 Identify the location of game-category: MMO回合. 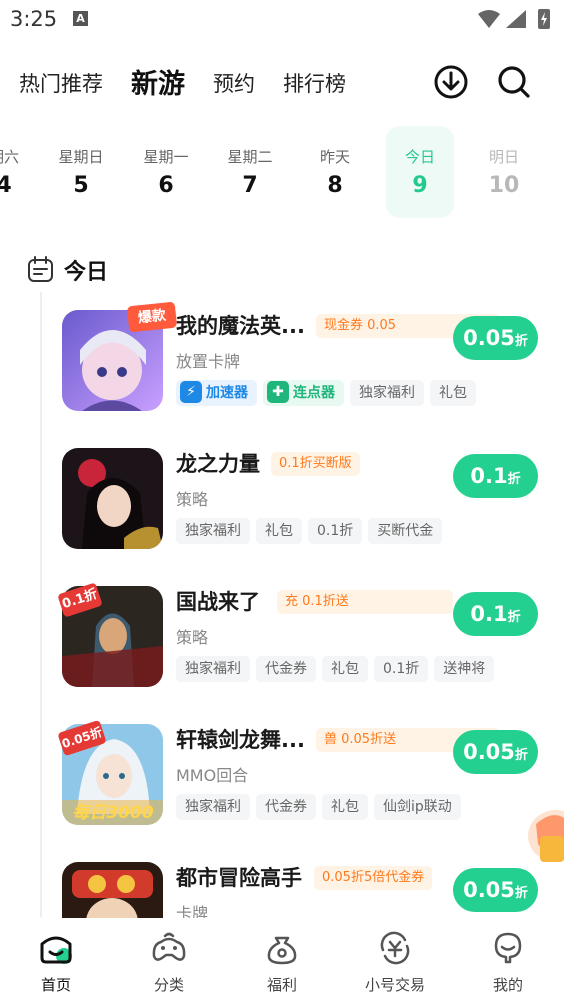
(212, 775).